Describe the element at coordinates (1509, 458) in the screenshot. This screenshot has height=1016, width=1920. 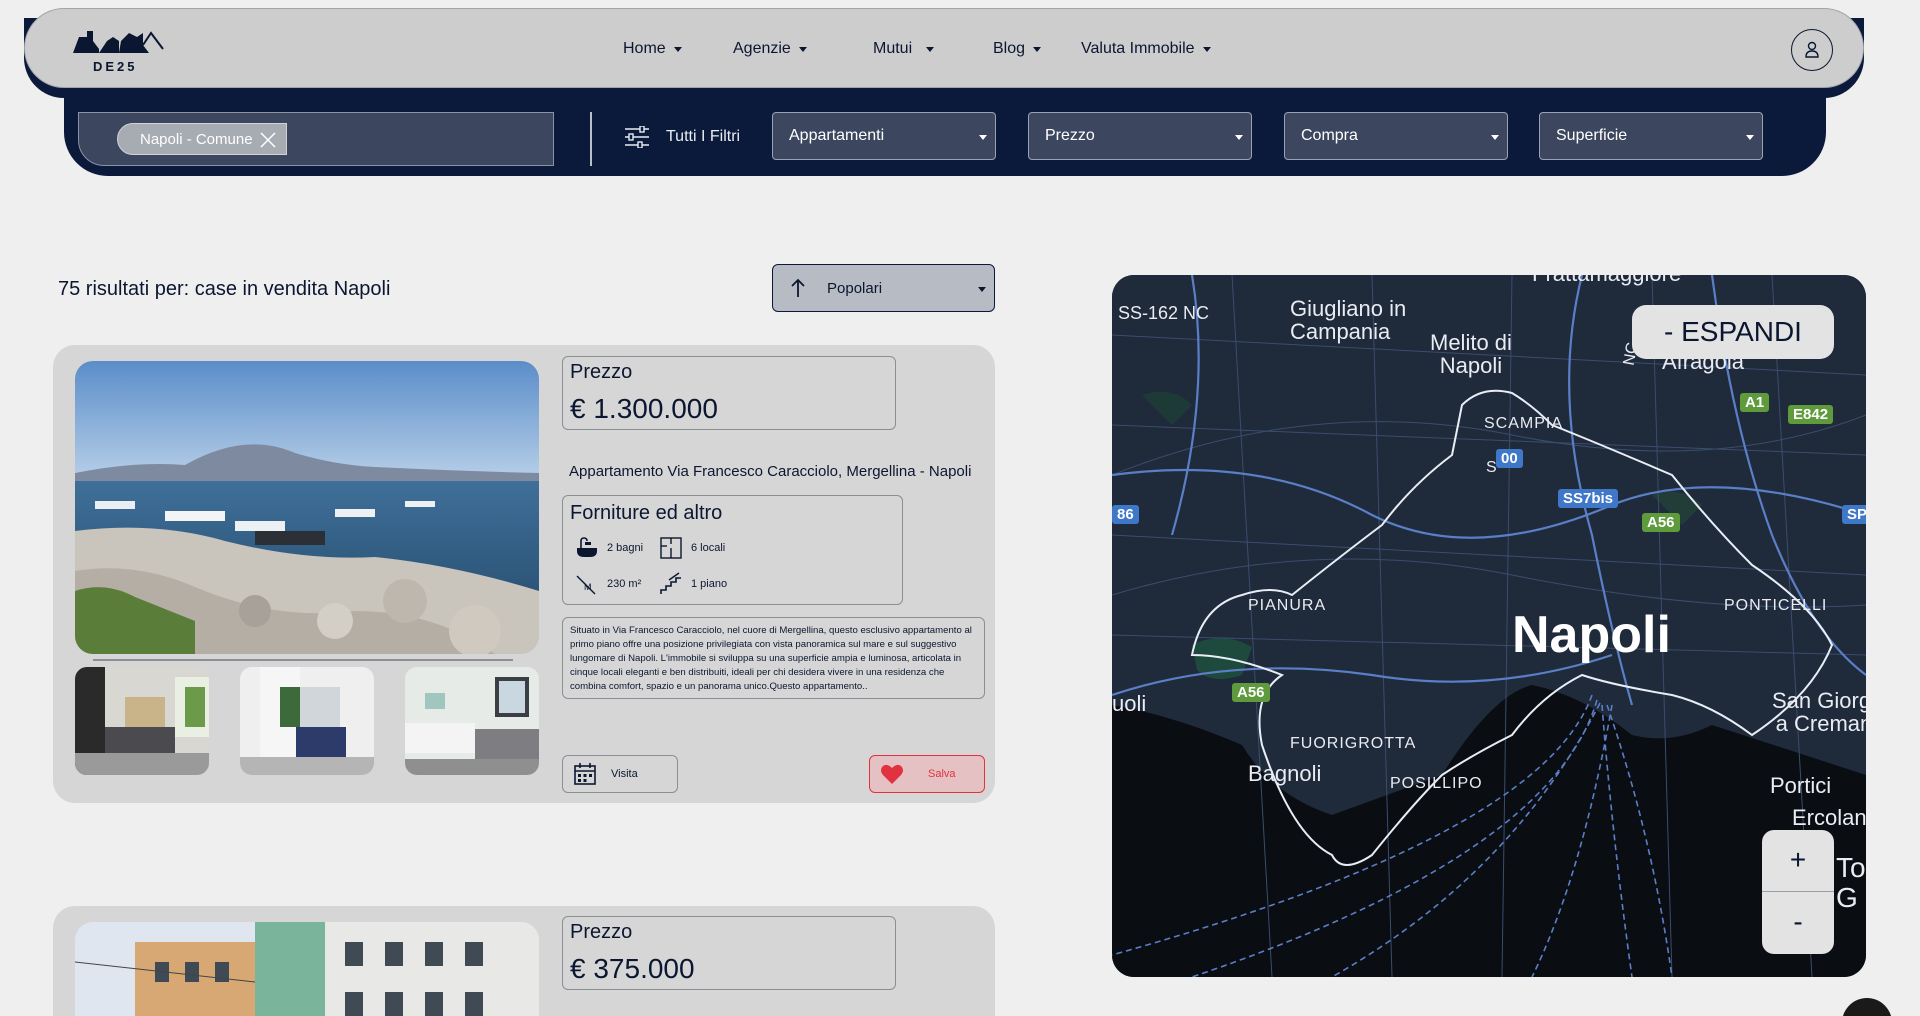
I see `road-shield: 00` at that location.